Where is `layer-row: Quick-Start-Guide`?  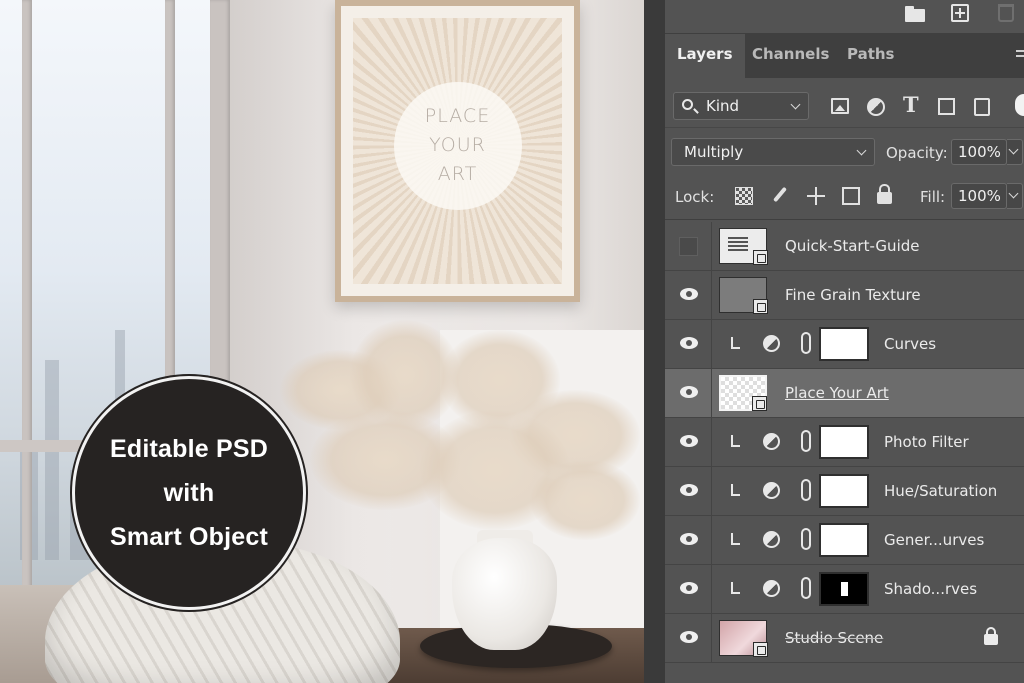 layer-row: Quick-Start-Guide is located at coordinates (844, 246).